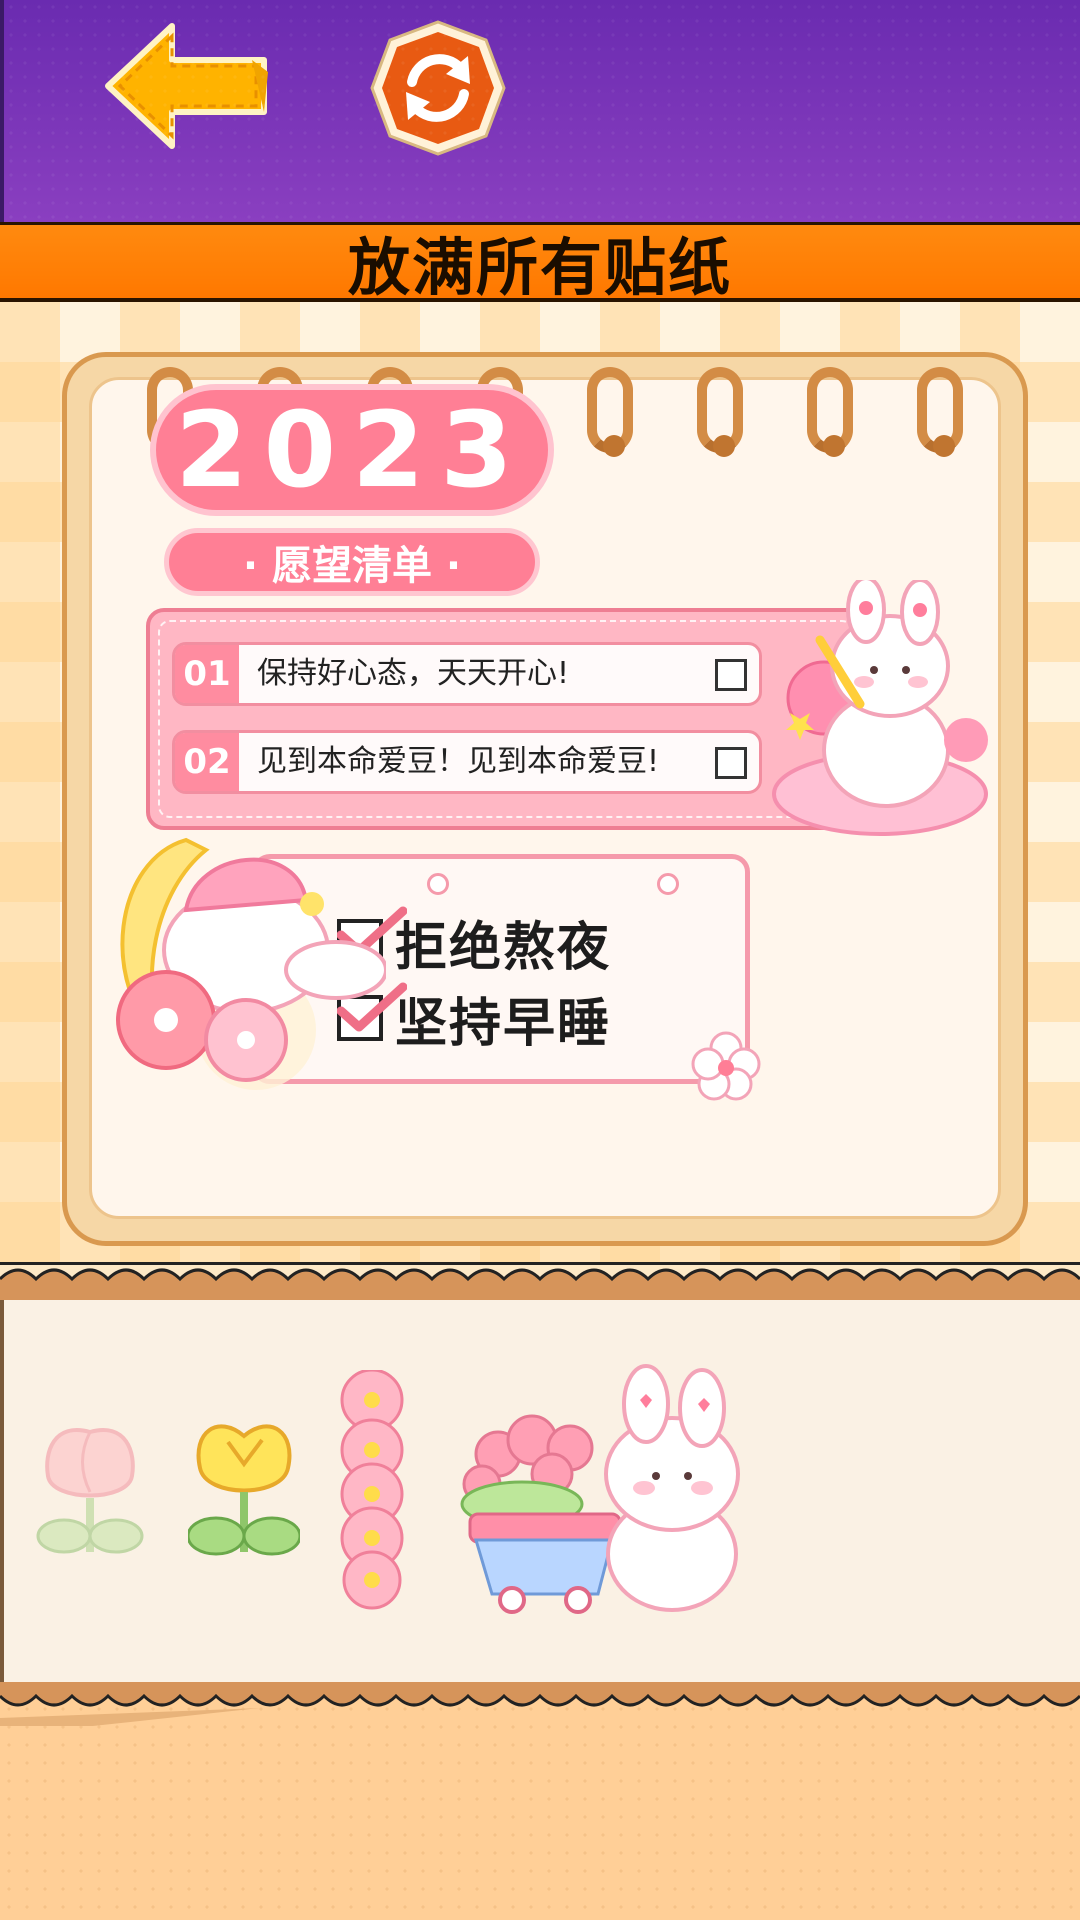 The height and width of the screenshot is (1920, 1080). What do you see at coordinates (726, 1066) in the screenshot?
I see `small-flower-sticker` at bounding box center [726, 1066].